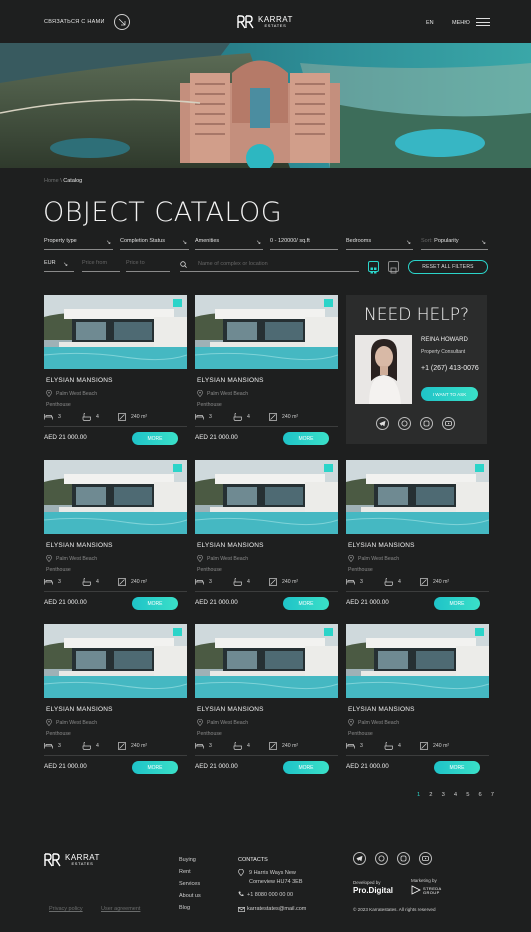  What do you see at coordinates (66, 909) in the screenshot?
I see `privacy-policy-link: Privacy policy` at bounding box center [66, 909].